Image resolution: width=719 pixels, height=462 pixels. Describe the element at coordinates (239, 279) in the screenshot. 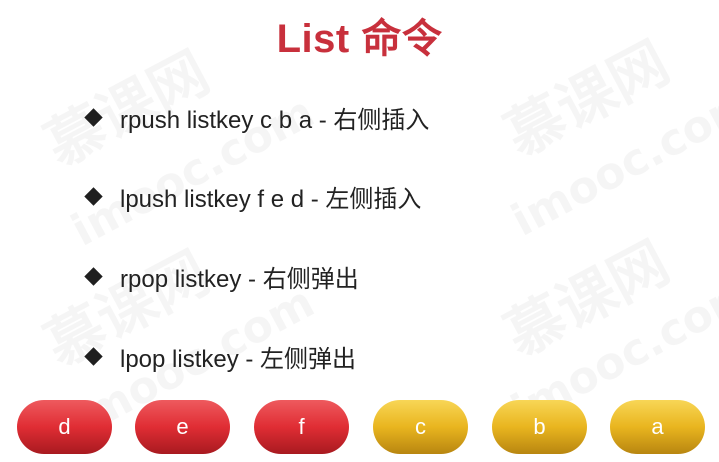

I see `list-item-text: rpop listkey - 右侧弹出` at that location.